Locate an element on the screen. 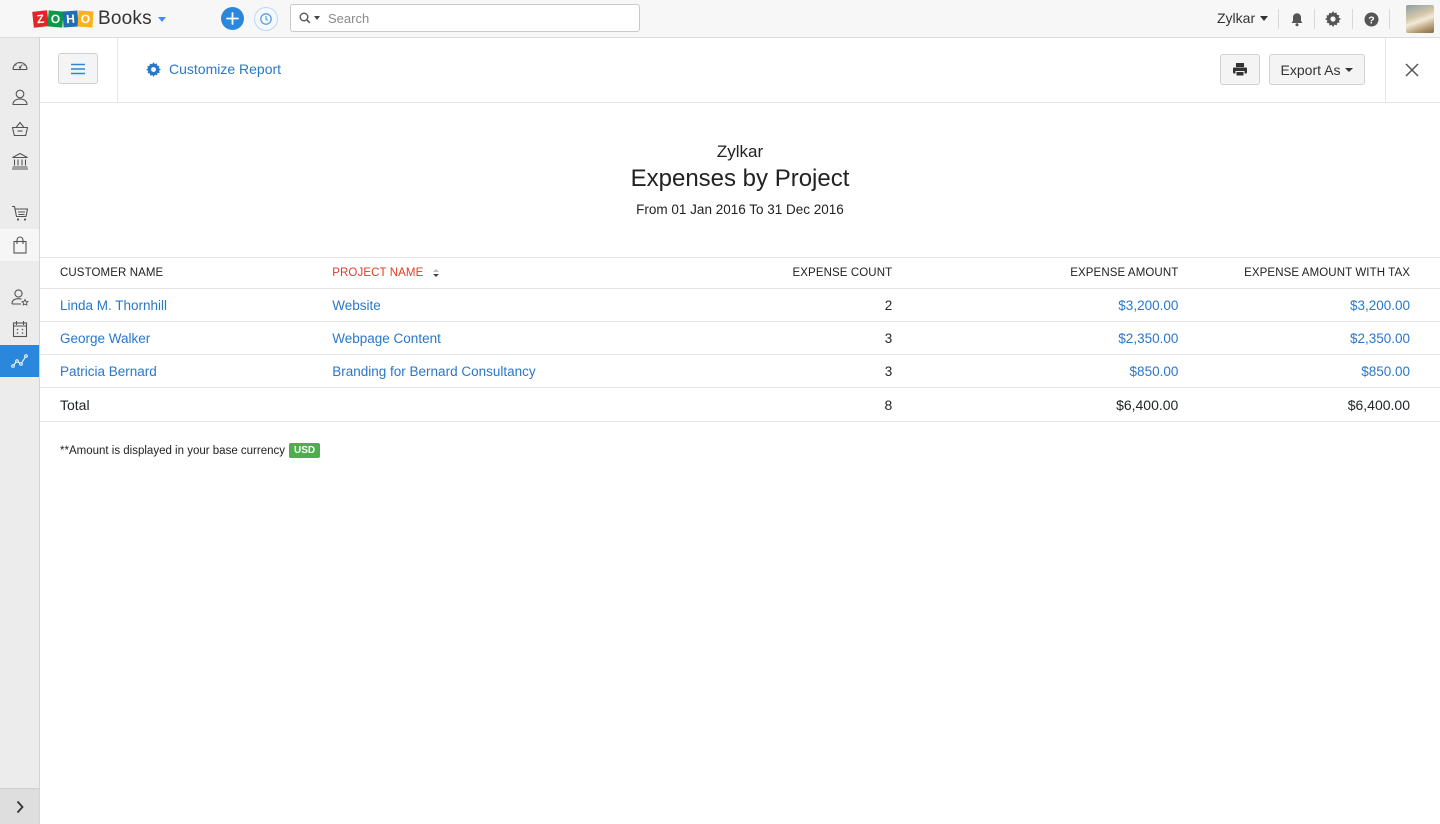 The height and width of the screenshot is (824, 1440). sidebar-expand-toggle is located at coordinates (19, 806).